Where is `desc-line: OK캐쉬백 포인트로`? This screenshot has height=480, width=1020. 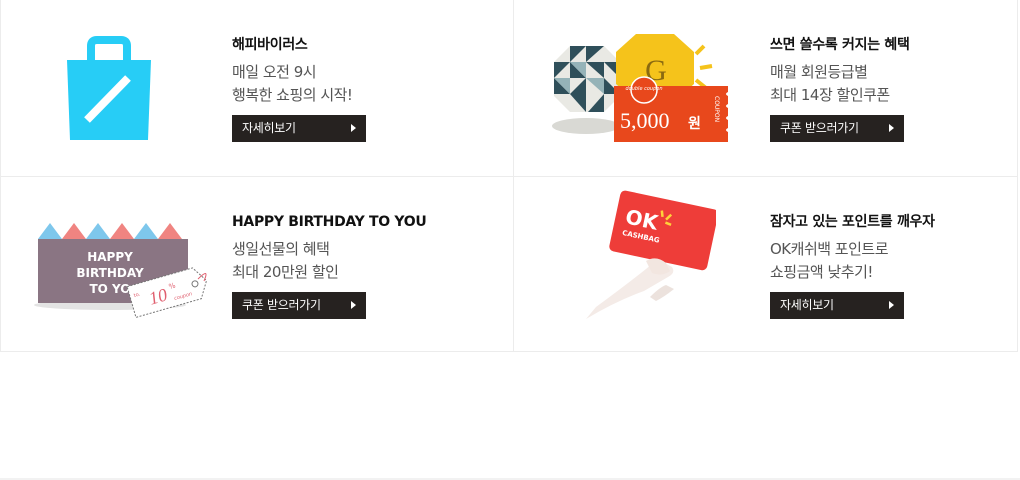
desc-line: OK캐쉬백 포인트로 is located at coordinates (829, 249).